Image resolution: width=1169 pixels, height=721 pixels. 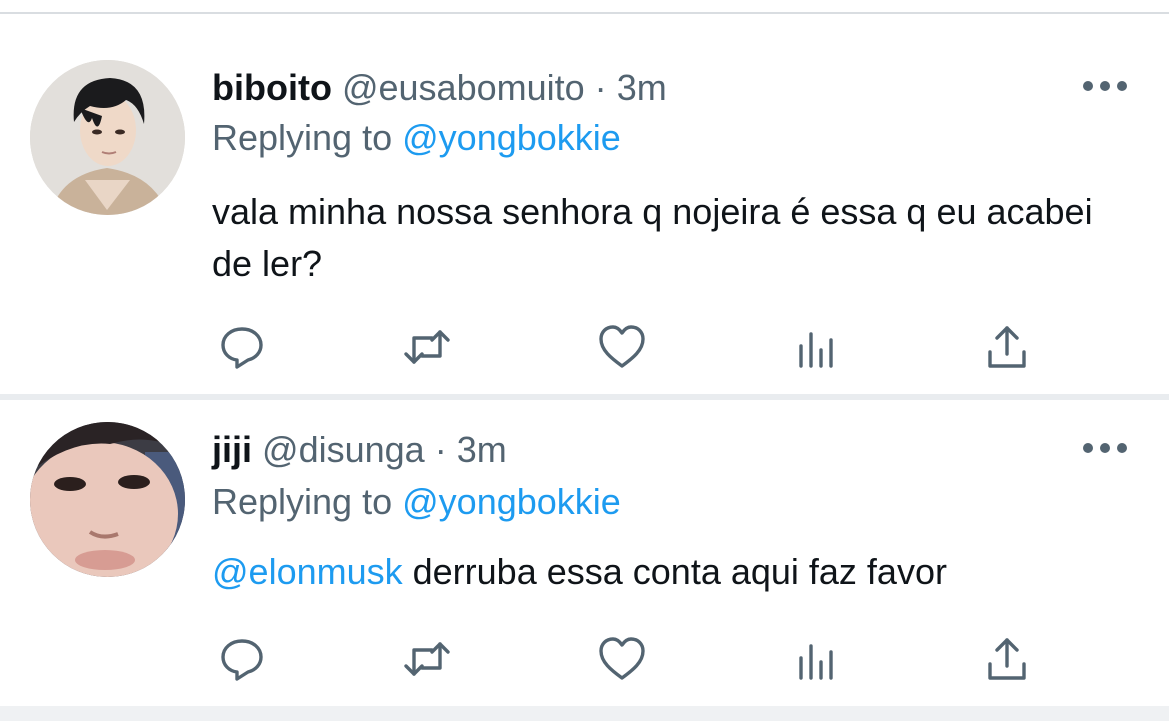 What do you see at coordinates (584, 7) in the screenshot?
I see `top-edge` at bounding box center [584, 7].